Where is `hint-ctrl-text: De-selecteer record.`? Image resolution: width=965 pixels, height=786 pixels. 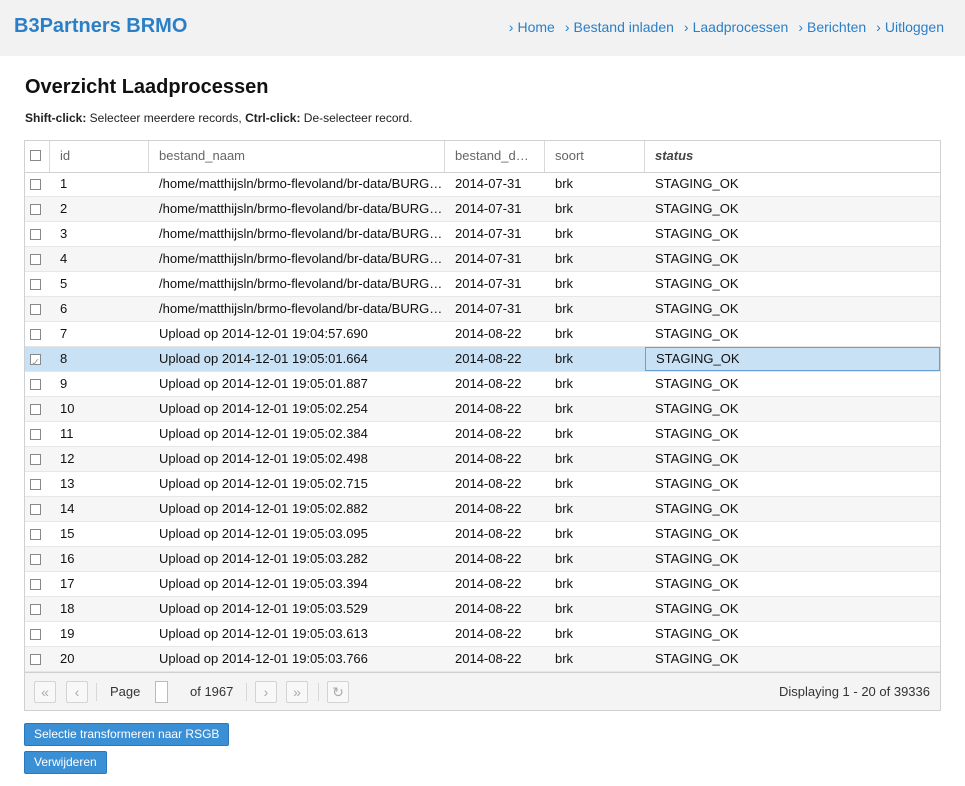
hint-ctrl-text: De-selecteer record. is located at coordinates (356, 118).